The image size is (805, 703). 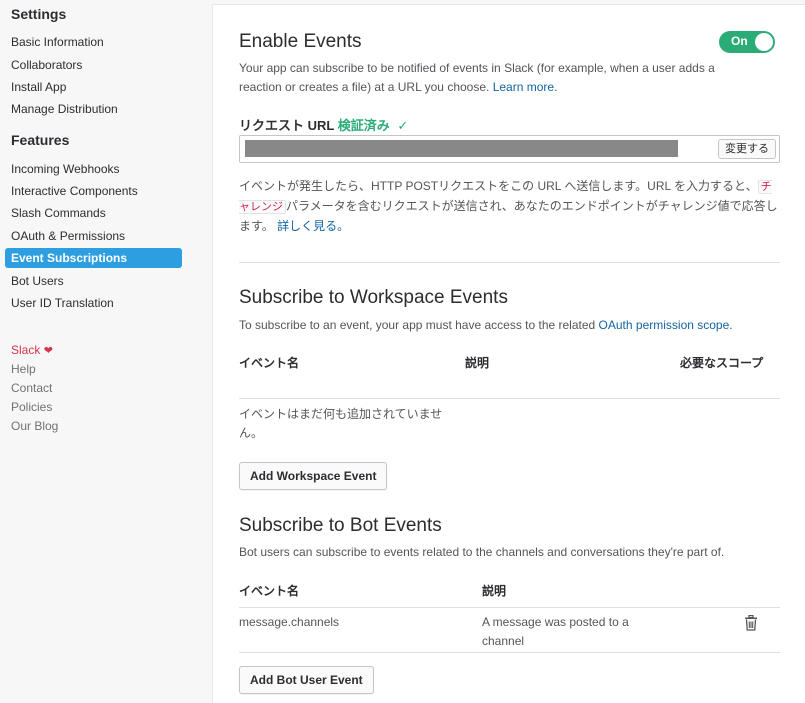 I want to click on bot-event-description: A message was posted to a channel, so click(x=555, y=631).